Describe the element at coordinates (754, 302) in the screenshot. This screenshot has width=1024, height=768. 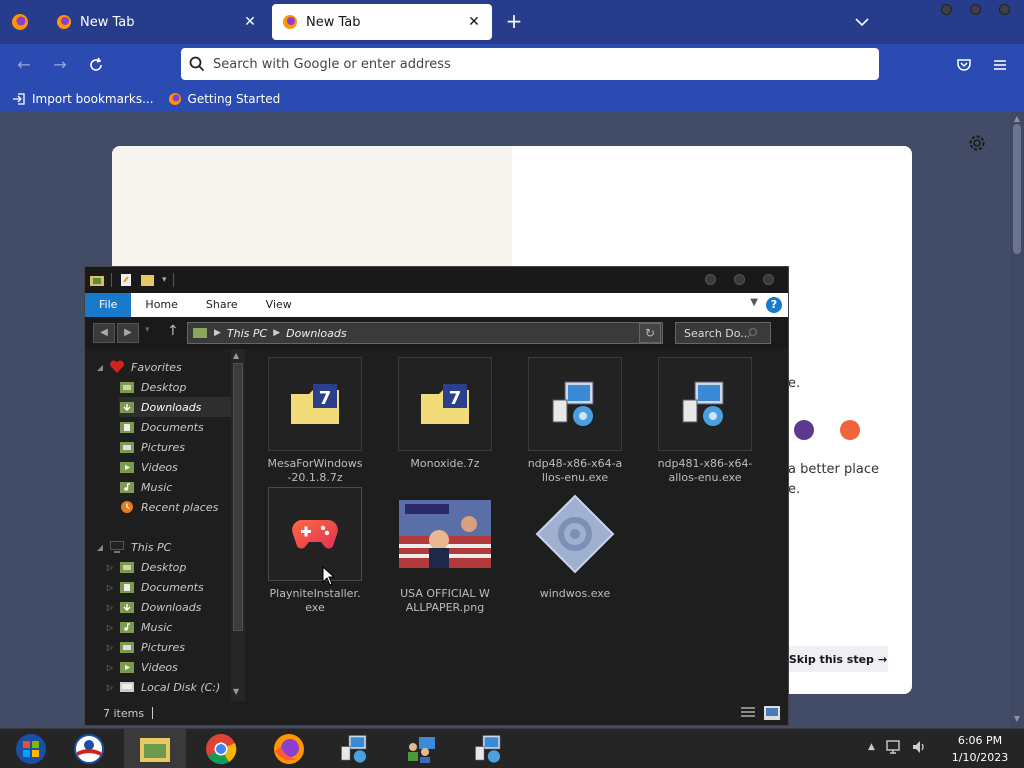
I see `expand-ribbon-chevron-icon: ▼` at that location.